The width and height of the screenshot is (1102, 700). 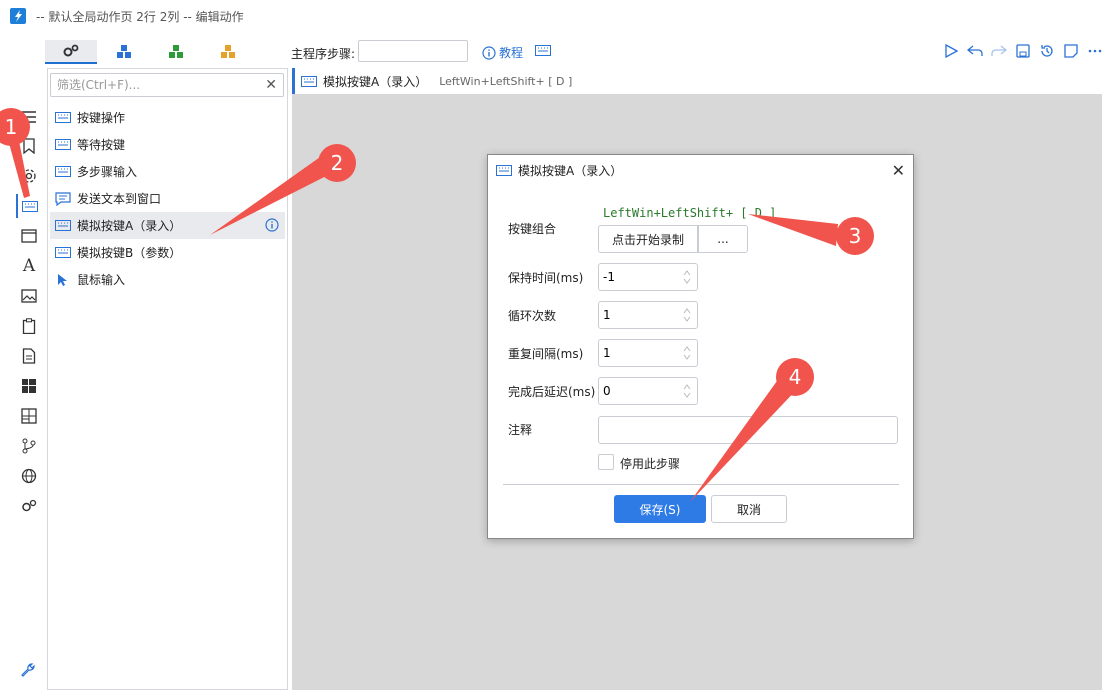 What do you see at coordinates (153, 85) in the screenshot?
I see `filter-input` at bounding box center [153, 85].